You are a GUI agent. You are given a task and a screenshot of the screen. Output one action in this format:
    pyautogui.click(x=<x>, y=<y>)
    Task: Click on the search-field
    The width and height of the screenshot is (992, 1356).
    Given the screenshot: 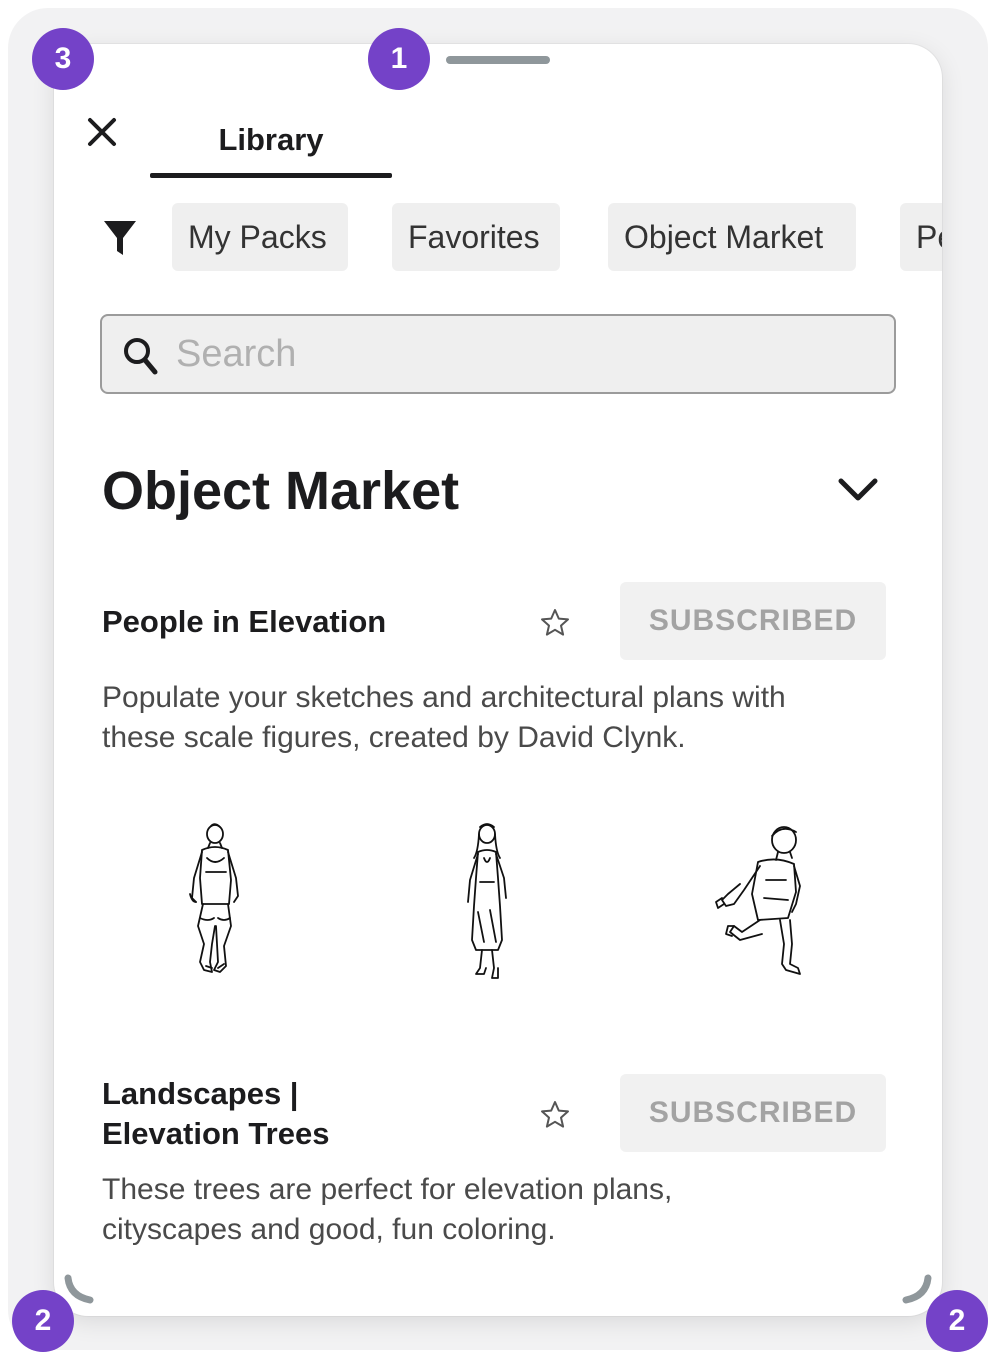 What is the action you would take?
    pyautogui.click(x=498, y=354)
    